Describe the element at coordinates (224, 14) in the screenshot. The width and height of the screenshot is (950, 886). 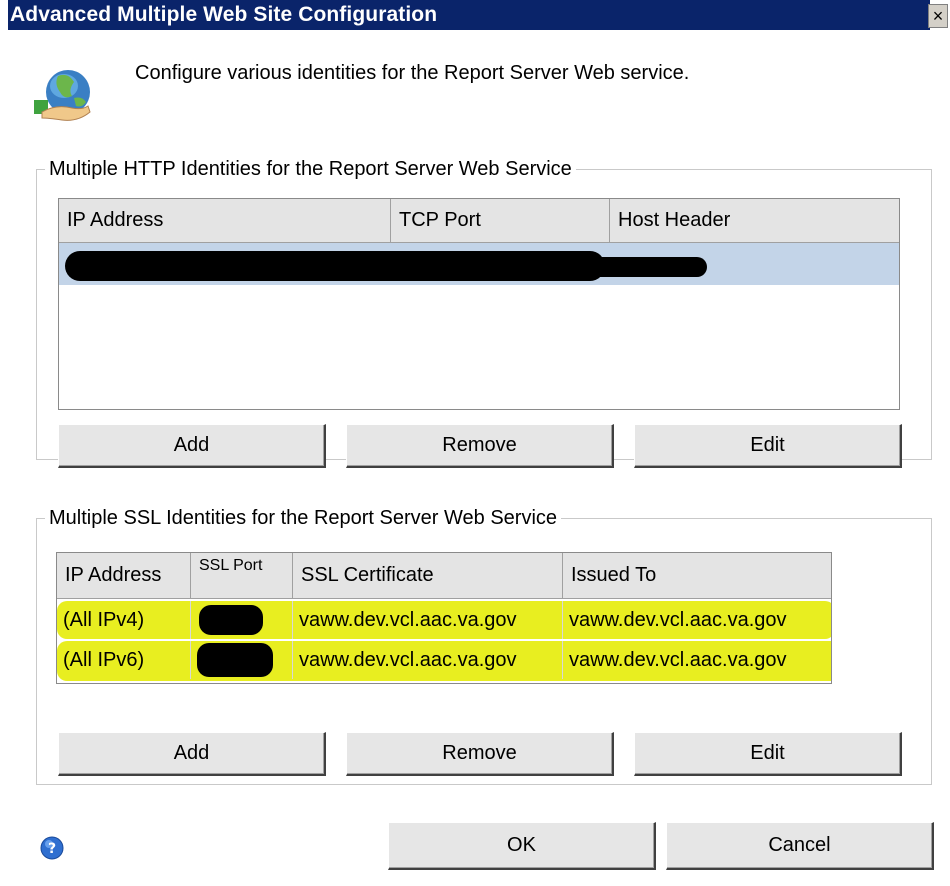
I see `window-title: Advanced Multiple Web Site Configuration` at that location.